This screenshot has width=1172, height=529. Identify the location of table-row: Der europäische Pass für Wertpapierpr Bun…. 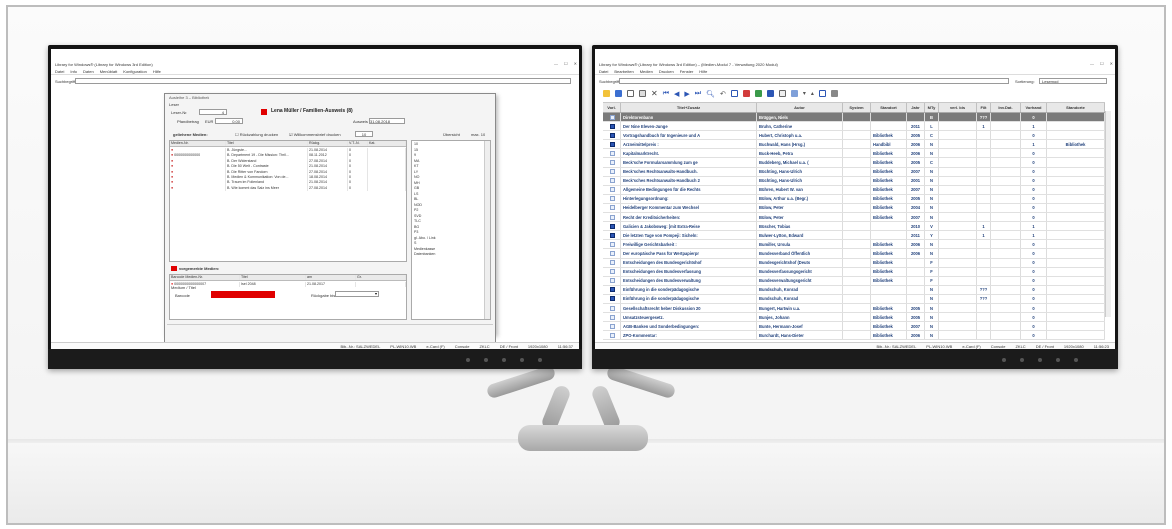
(854, 254).